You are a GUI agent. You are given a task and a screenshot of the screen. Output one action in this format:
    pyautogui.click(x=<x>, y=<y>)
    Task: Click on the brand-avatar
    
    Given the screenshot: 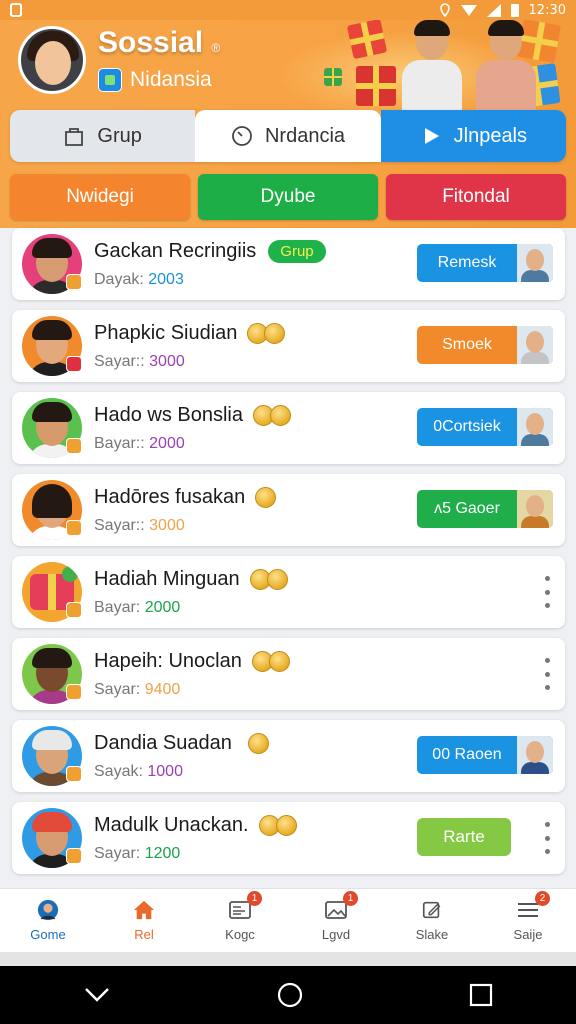 What is the action you would take?
    pyautogui.click(x=52, y=60)
    